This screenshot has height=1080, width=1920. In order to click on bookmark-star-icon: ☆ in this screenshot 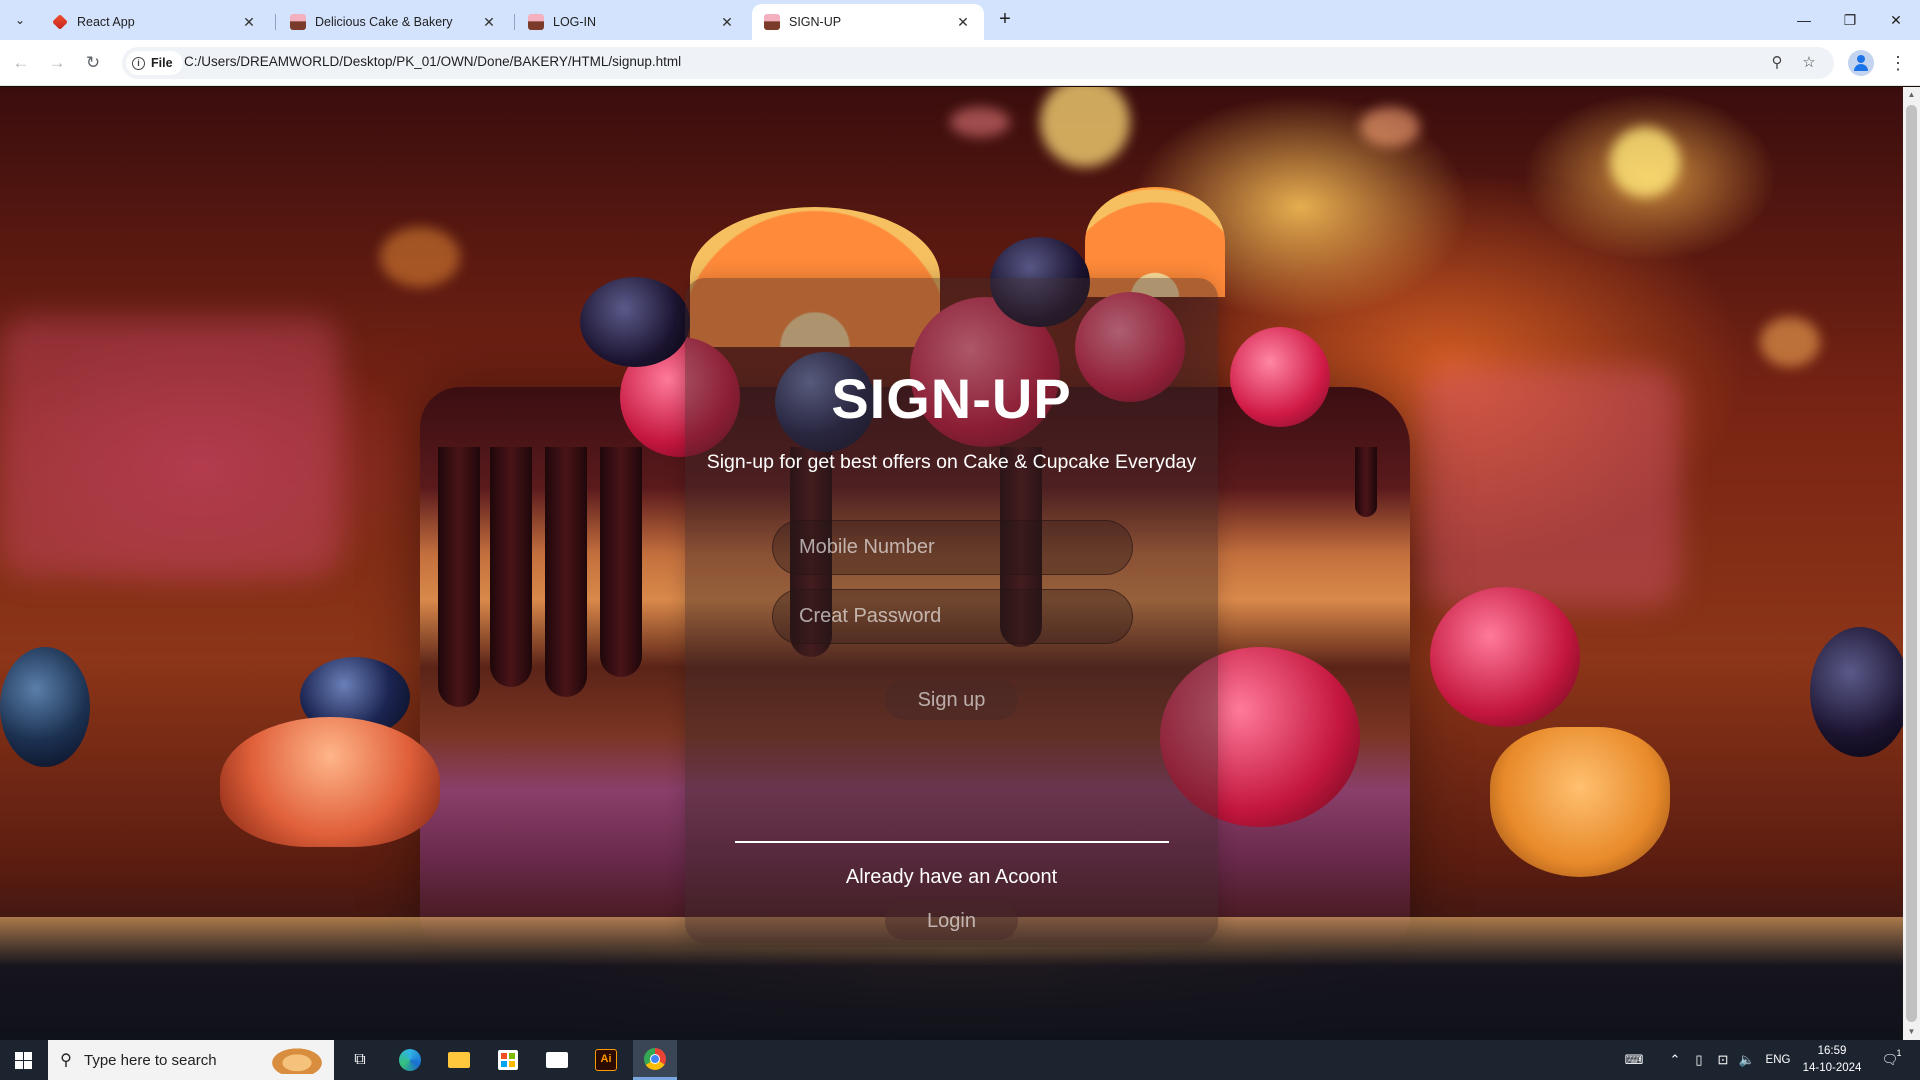, I will do `click(1809, 63)`.